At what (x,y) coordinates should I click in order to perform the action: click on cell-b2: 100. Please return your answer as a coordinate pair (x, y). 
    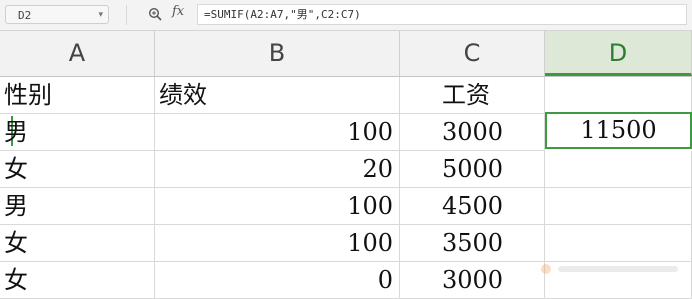
    Looking at the image, I should click on (277, 132).